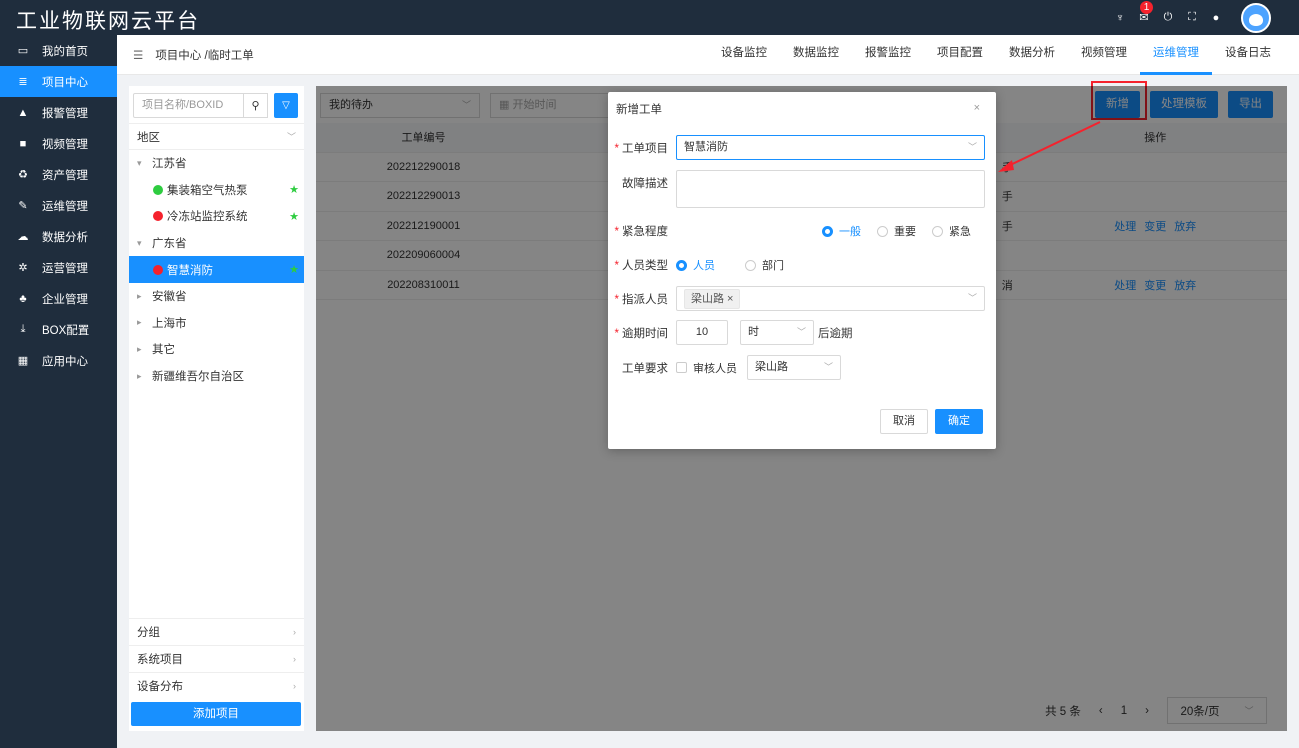 This screenshot has height=748, width=1299. I want to click on tree-node-label: 智慧消防, so click(190, 270).